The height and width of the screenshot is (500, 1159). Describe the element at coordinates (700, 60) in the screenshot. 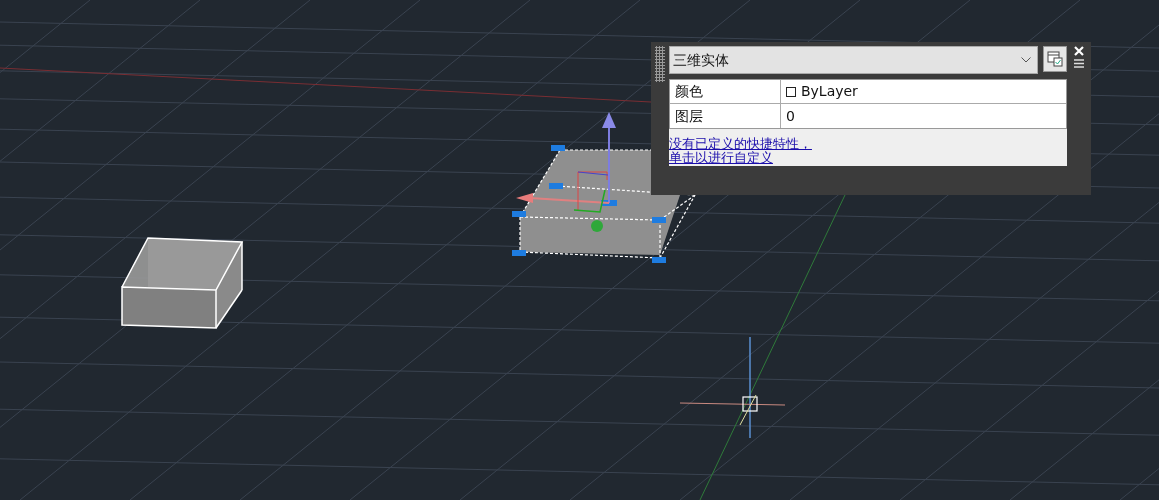

I see `object-type-text: 三维实体` at that location.